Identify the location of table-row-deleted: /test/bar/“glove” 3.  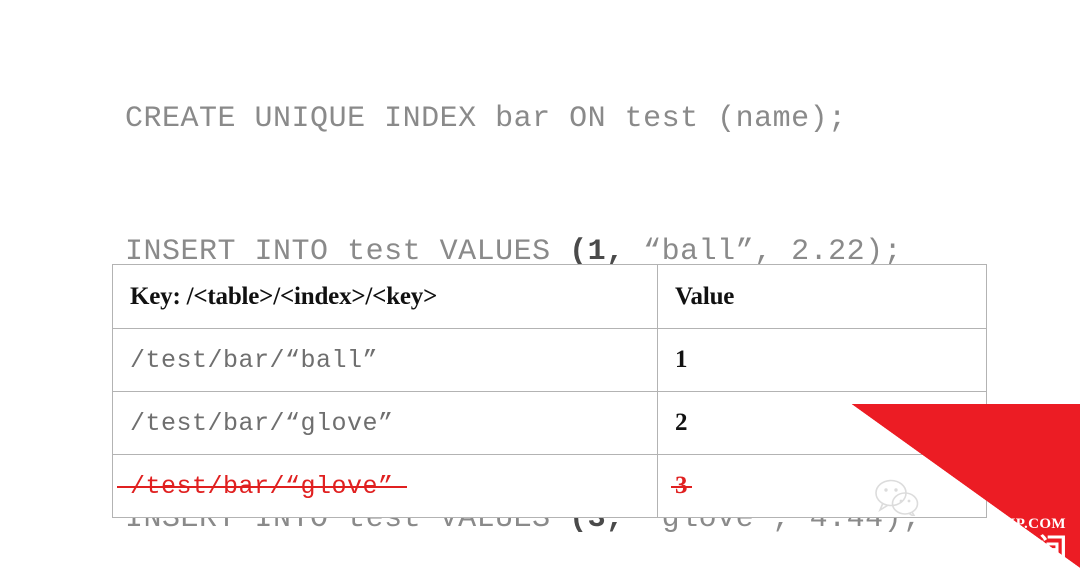
(549, 486).